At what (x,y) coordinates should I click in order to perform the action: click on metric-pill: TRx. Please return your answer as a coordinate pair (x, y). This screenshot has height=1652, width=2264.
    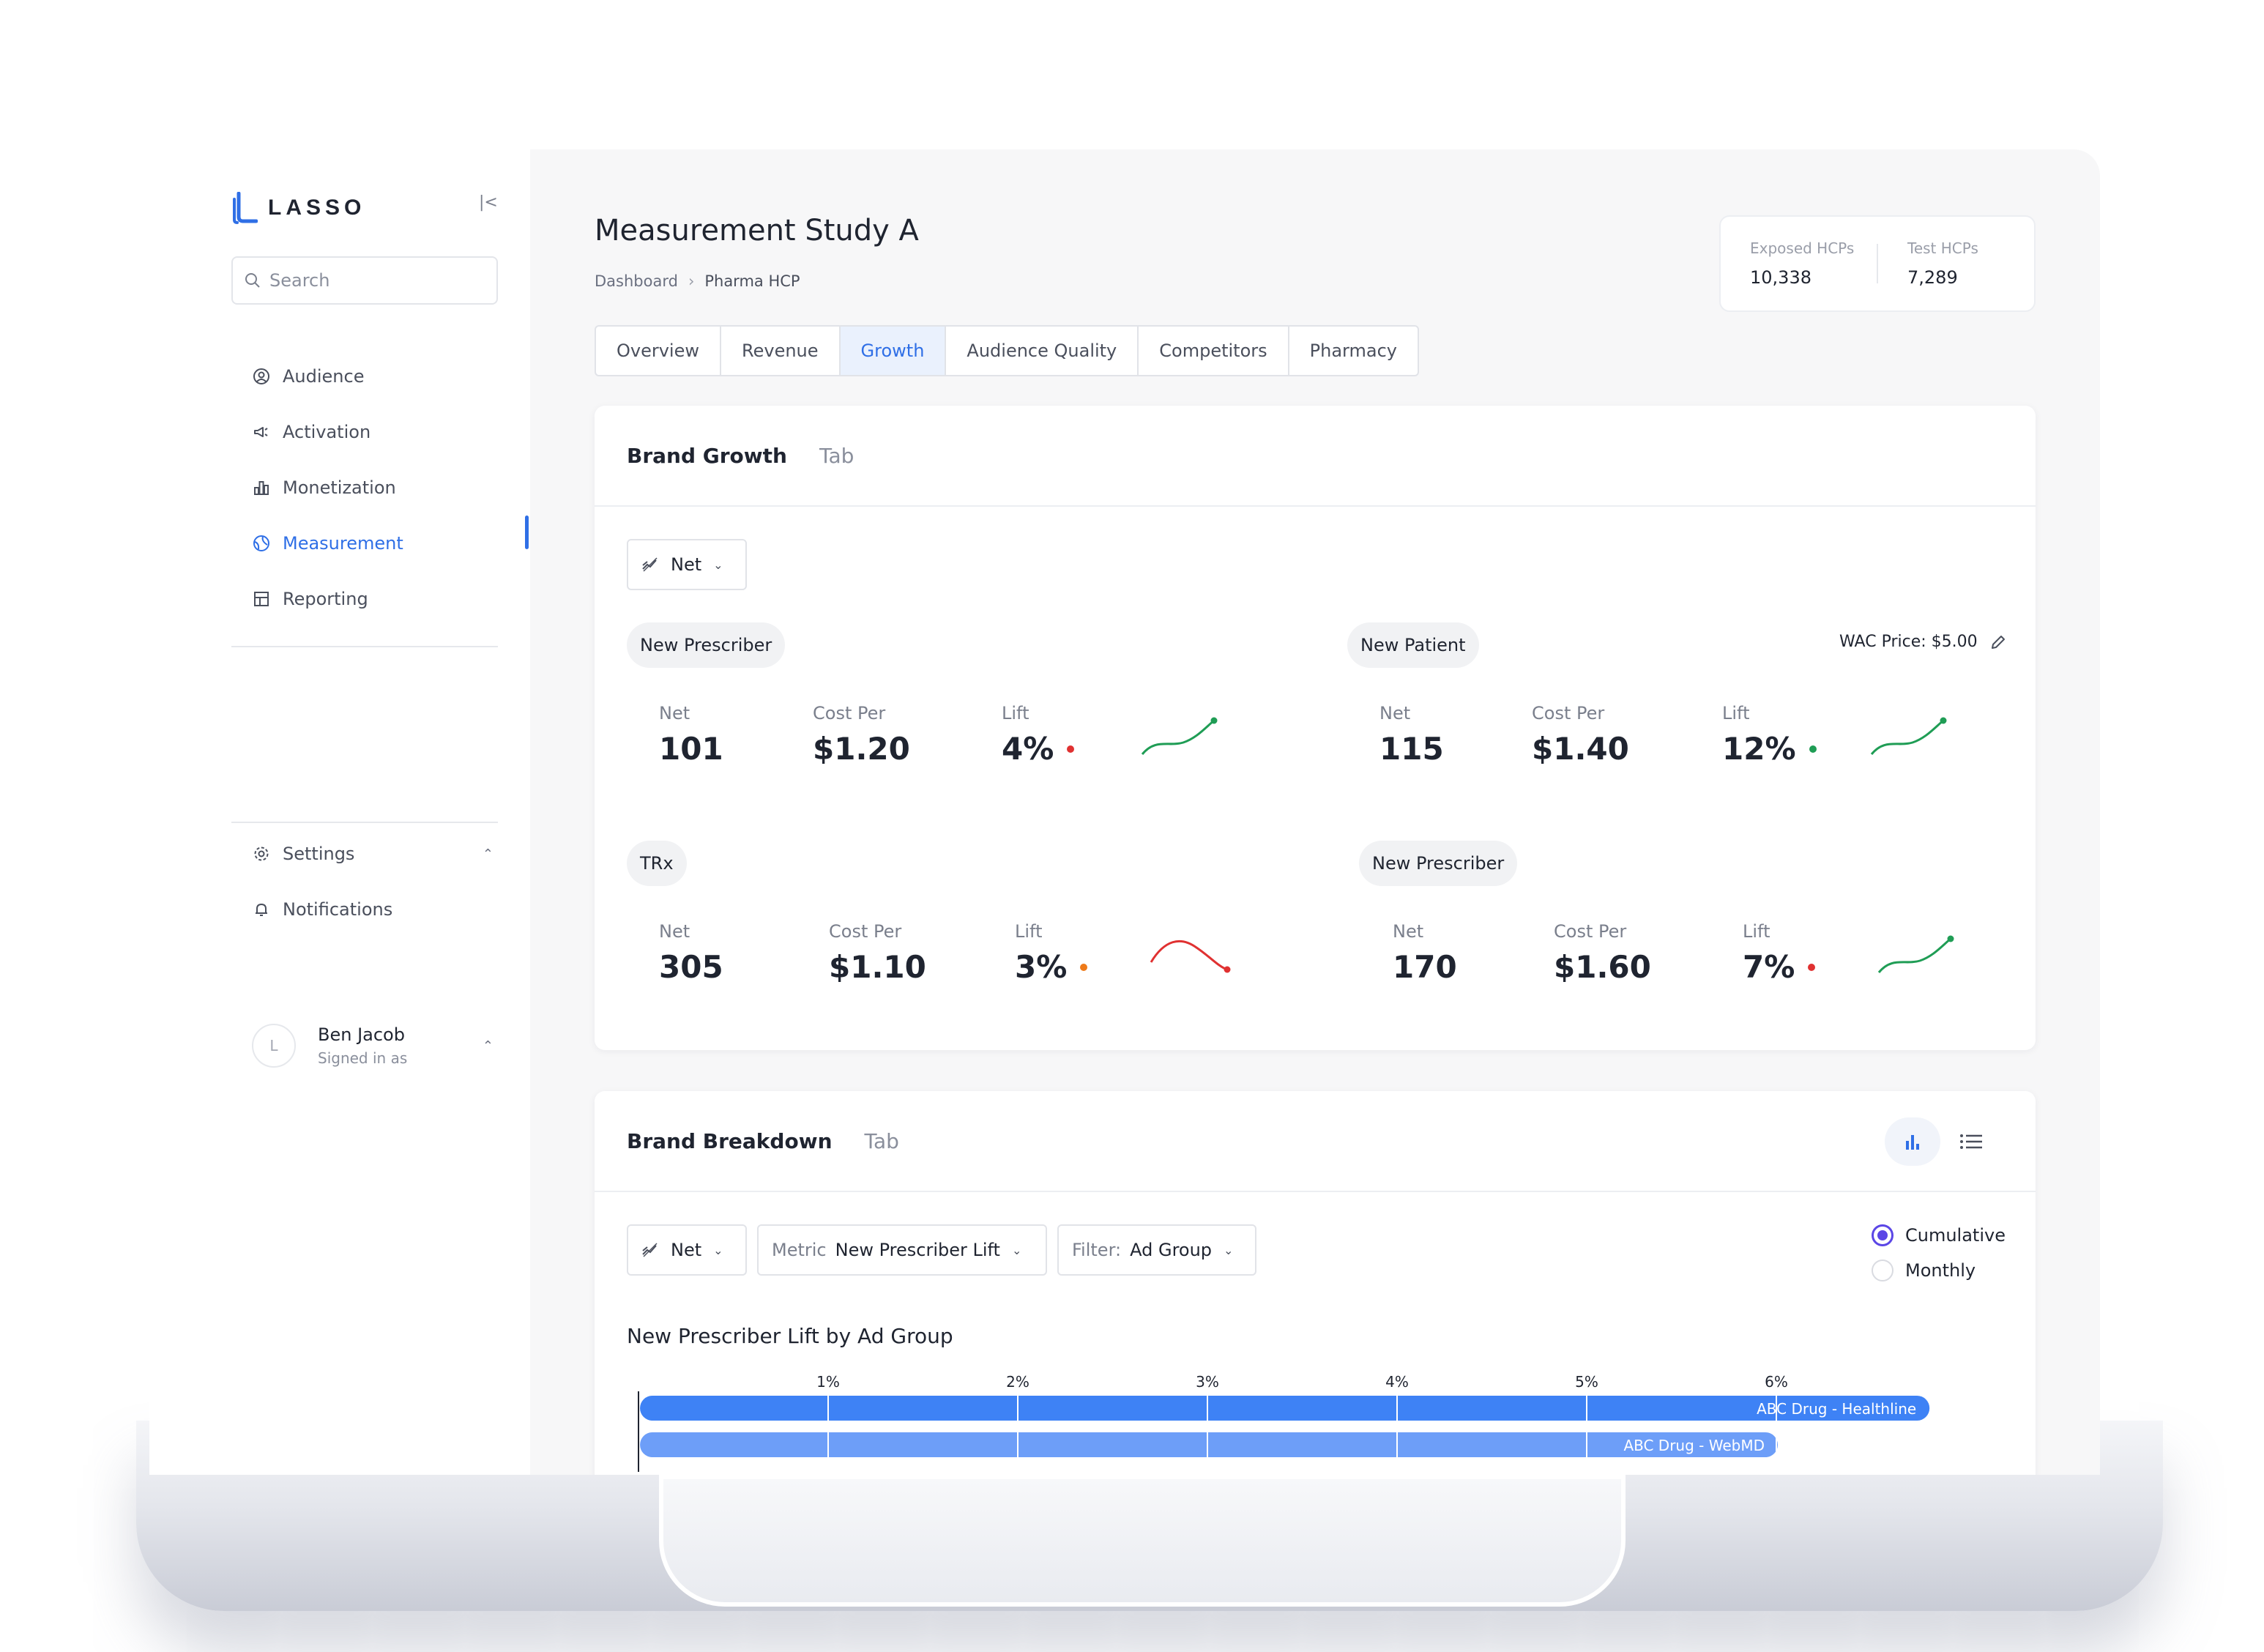
    Looking at the image, I should click on (657, 864).